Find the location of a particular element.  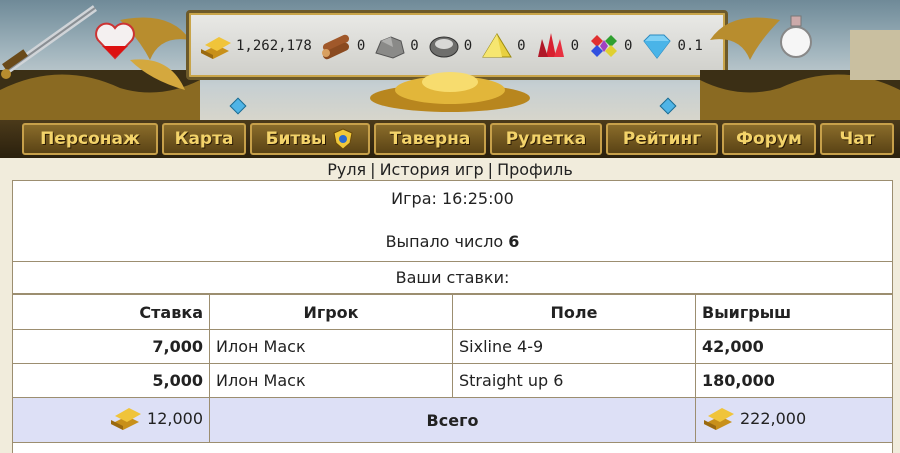

link-roulette: Руля is located at coordinates (346, 169).